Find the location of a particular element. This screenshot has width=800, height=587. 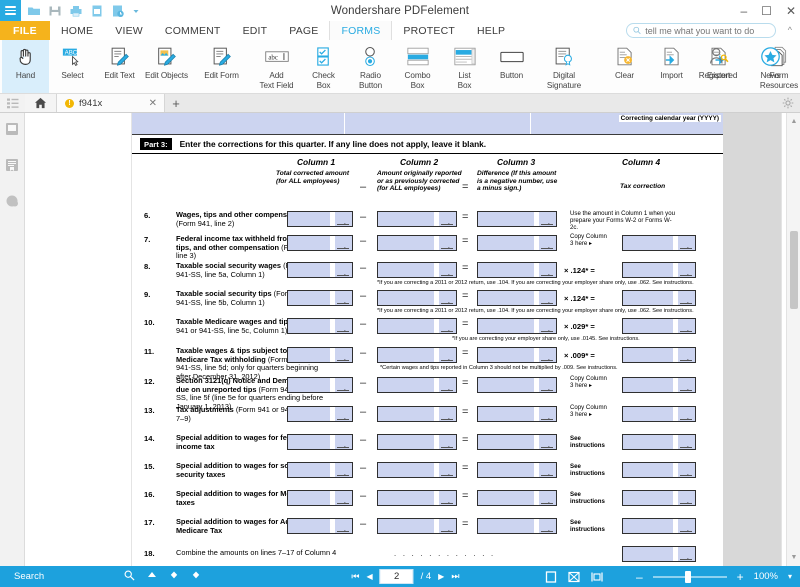

clear-button: Clear is located at coordinates (624, 66).